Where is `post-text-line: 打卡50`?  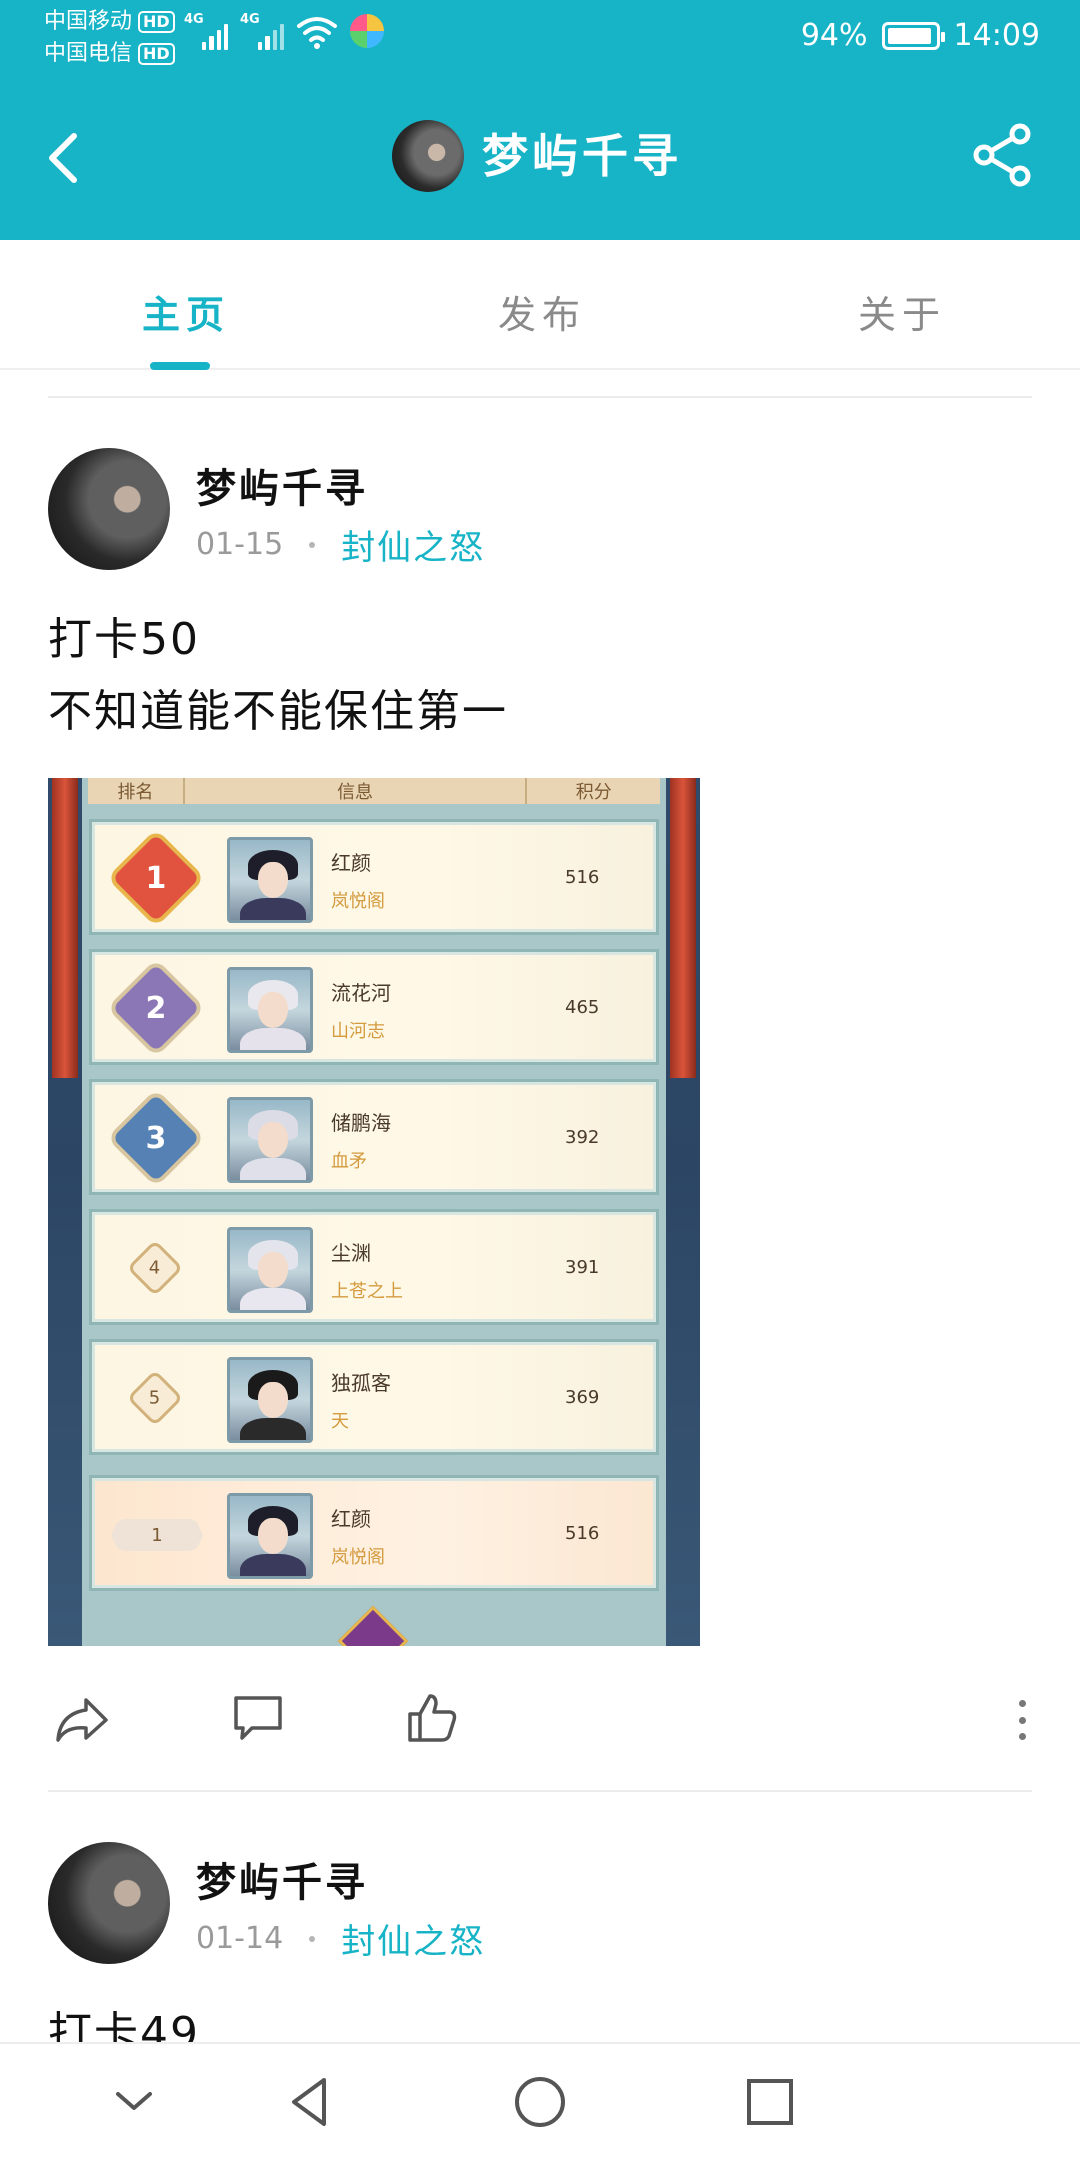 post-text-line: 打卡50 is located at coordinates (124, 639).